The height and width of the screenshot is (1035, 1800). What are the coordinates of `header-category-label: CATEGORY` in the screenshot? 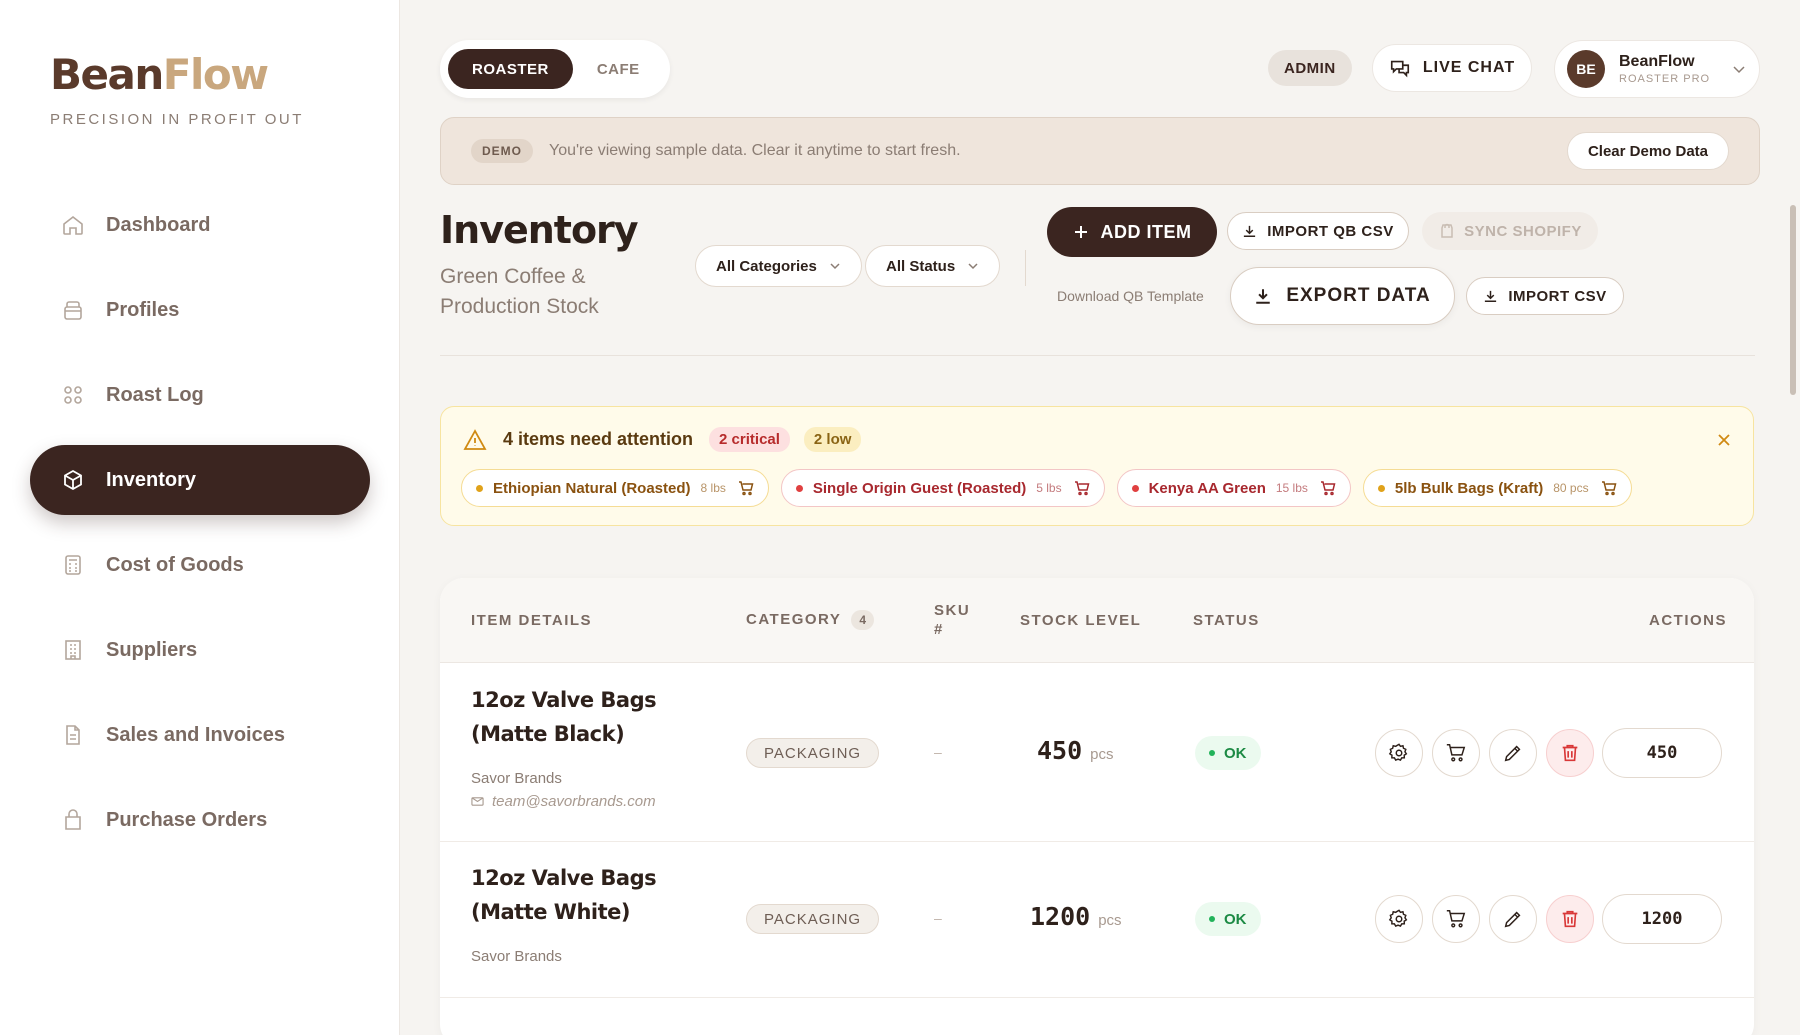 It's located at (794, 619).